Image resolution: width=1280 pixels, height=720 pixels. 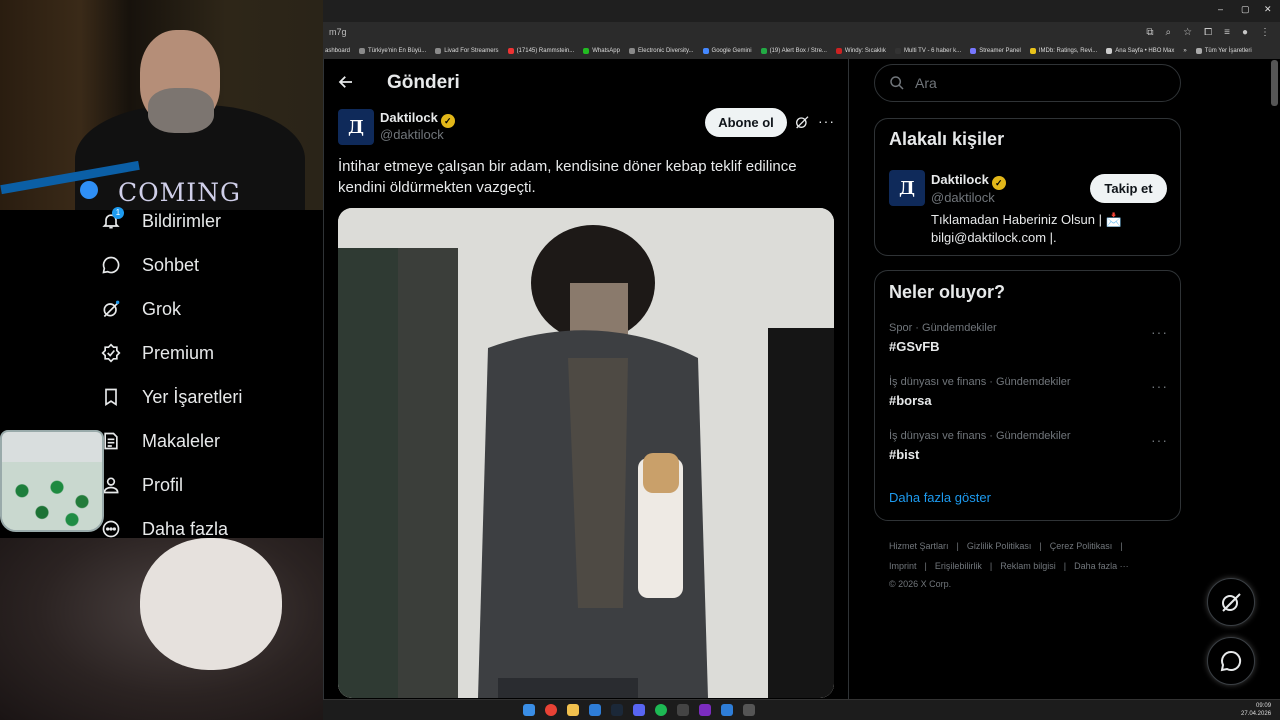 What do you see at coordinates (1081, 546) in the screenshot?
I see `footer-link-cookies: Çerez Politikası` at bounding box center [1081, 546].